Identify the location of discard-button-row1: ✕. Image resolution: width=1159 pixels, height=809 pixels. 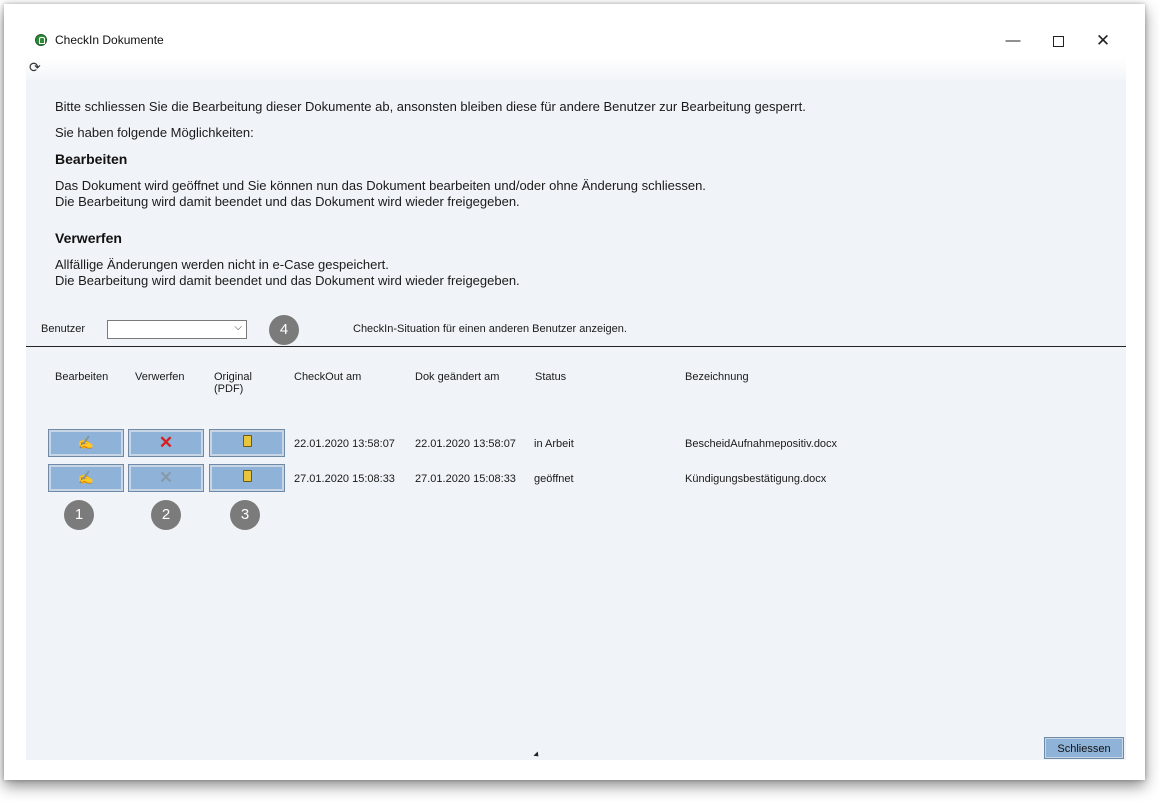
(166, 443).